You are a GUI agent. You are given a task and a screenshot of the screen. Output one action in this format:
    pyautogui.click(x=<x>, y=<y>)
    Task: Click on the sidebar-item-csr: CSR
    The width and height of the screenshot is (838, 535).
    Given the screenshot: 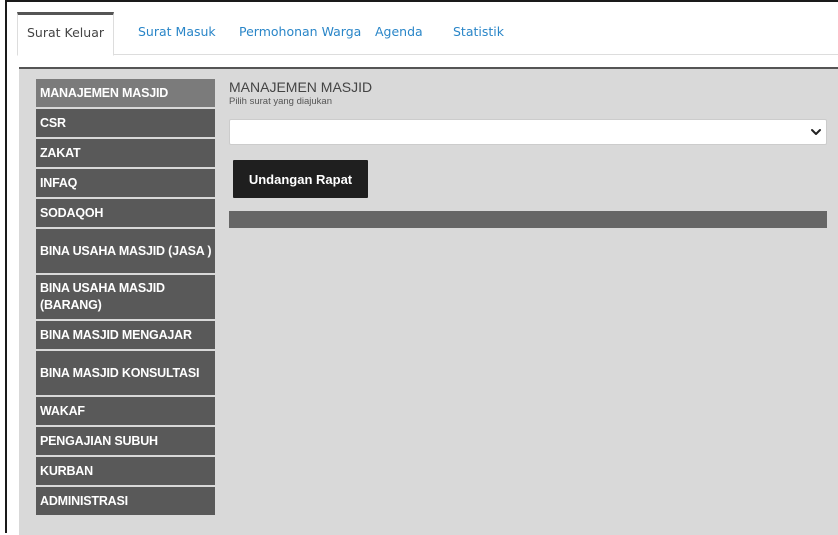 What is the action you would take?
    pyautogui.click(x=125, y=123)
    